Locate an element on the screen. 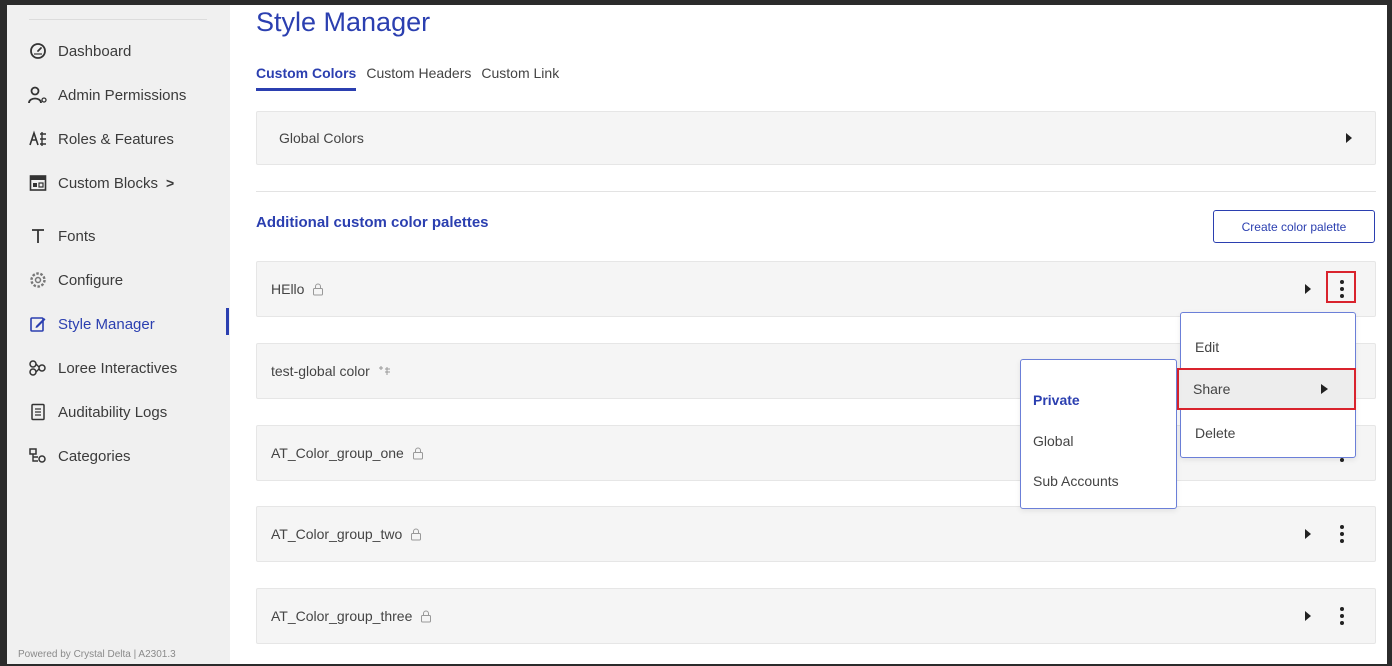  footer-powered-by: Powered by Crystal Delta | A2301.3 is located at coordinates (97, 654).